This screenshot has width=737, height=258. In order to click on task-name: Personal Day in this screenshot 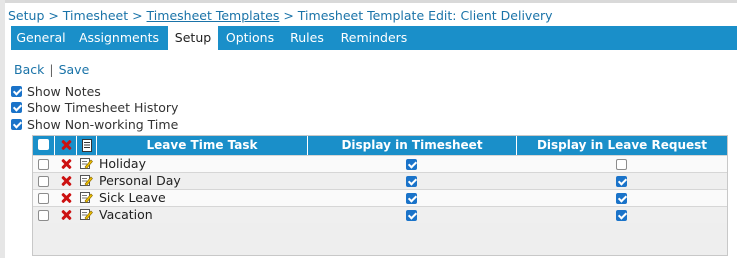, I will do `click(140, 180)`.